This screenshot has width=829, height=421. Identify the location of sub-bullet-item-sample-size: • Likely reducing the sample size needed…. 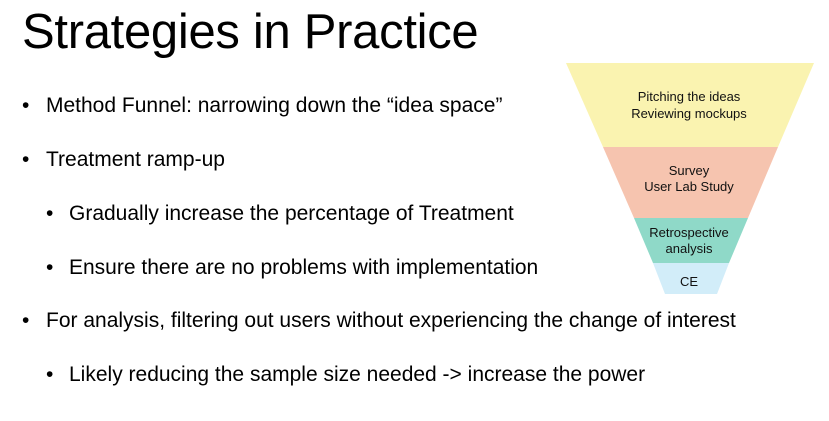
(345, 375).